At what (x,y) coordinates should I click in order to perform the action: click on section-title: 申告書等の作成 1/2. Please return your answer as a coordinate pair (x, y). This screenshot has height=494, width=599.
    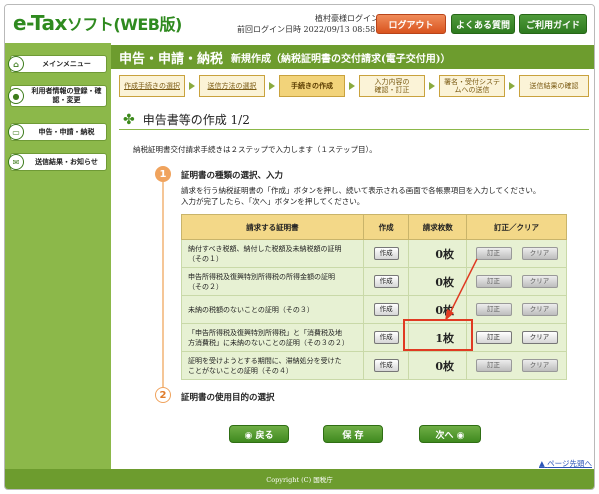
    Looking at the image, I should click on (196, 120).